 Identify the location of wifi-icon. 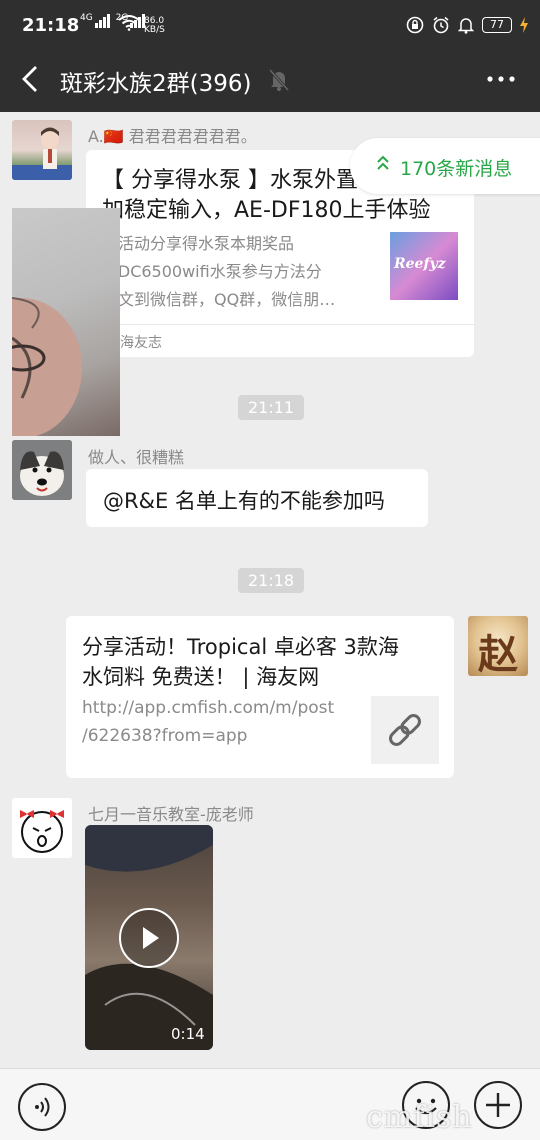
(129, 23).